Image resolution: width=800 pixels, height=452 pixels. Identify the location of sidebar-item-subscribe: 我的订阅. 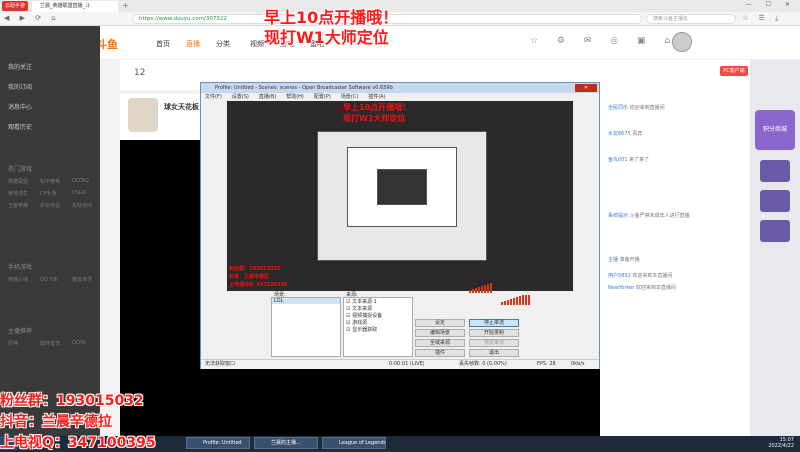
(20, 86).